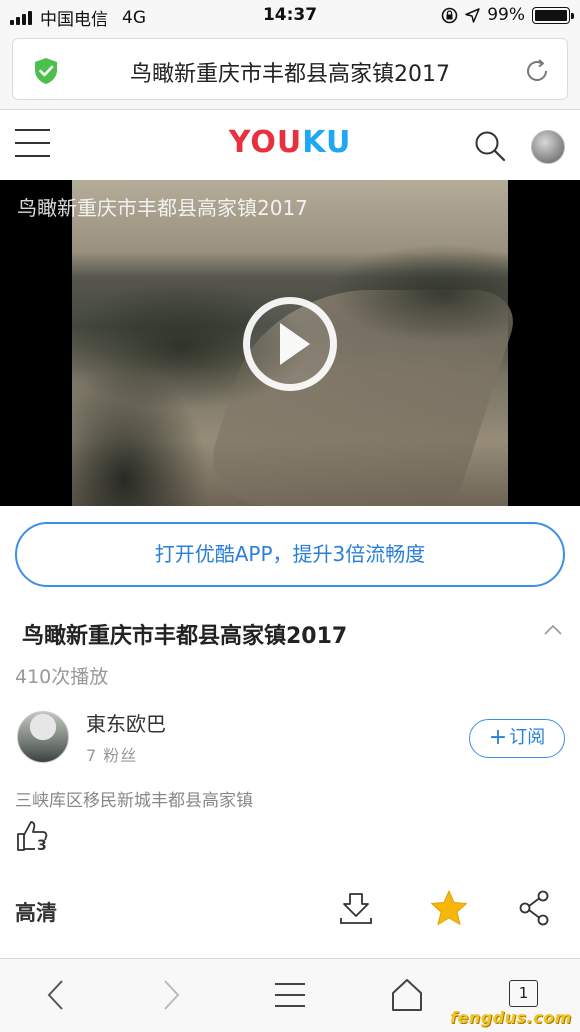 This screenshot has height=1032, width=580. What do you see at coordinates (506, 15) in the screenshot?
I see `battery-percent: 99%` at bounding box center [506, 15].